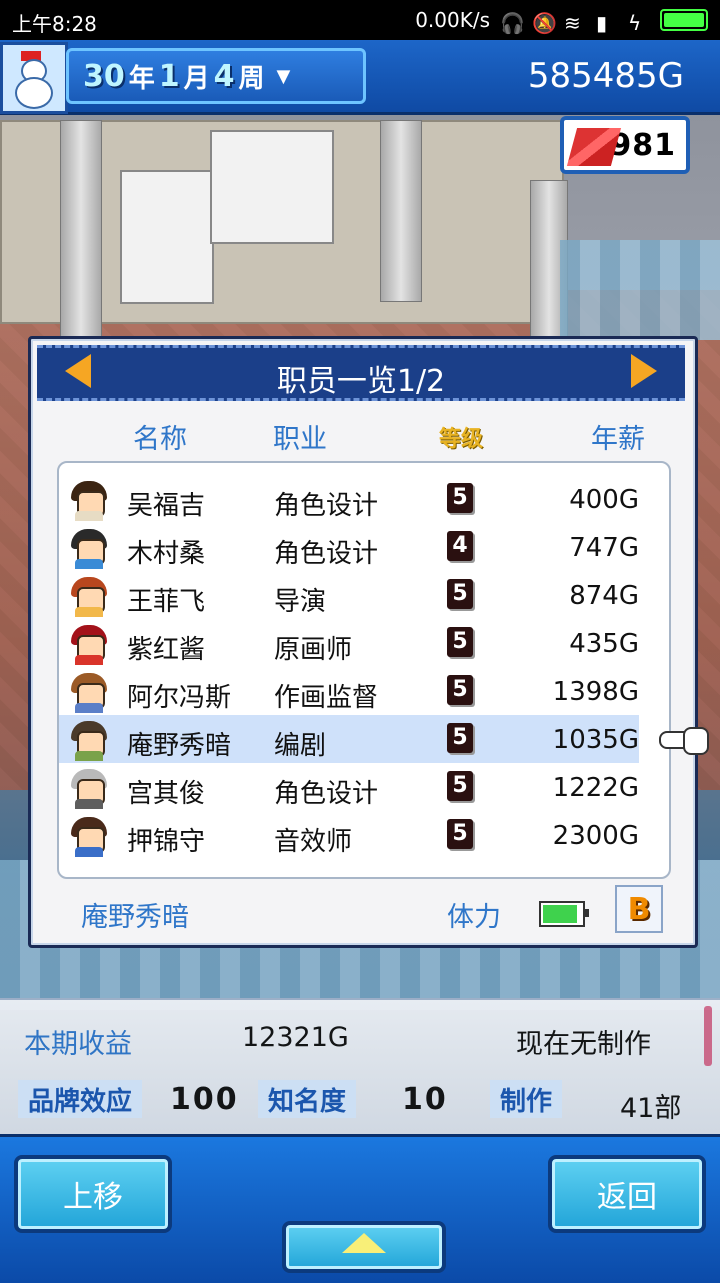 This screenshot has height=1283, width=720. What do you see at coordinates (512, 23) in the screenshot?
I see `headset-icon: 🎧` at bounding box center [512, 23].